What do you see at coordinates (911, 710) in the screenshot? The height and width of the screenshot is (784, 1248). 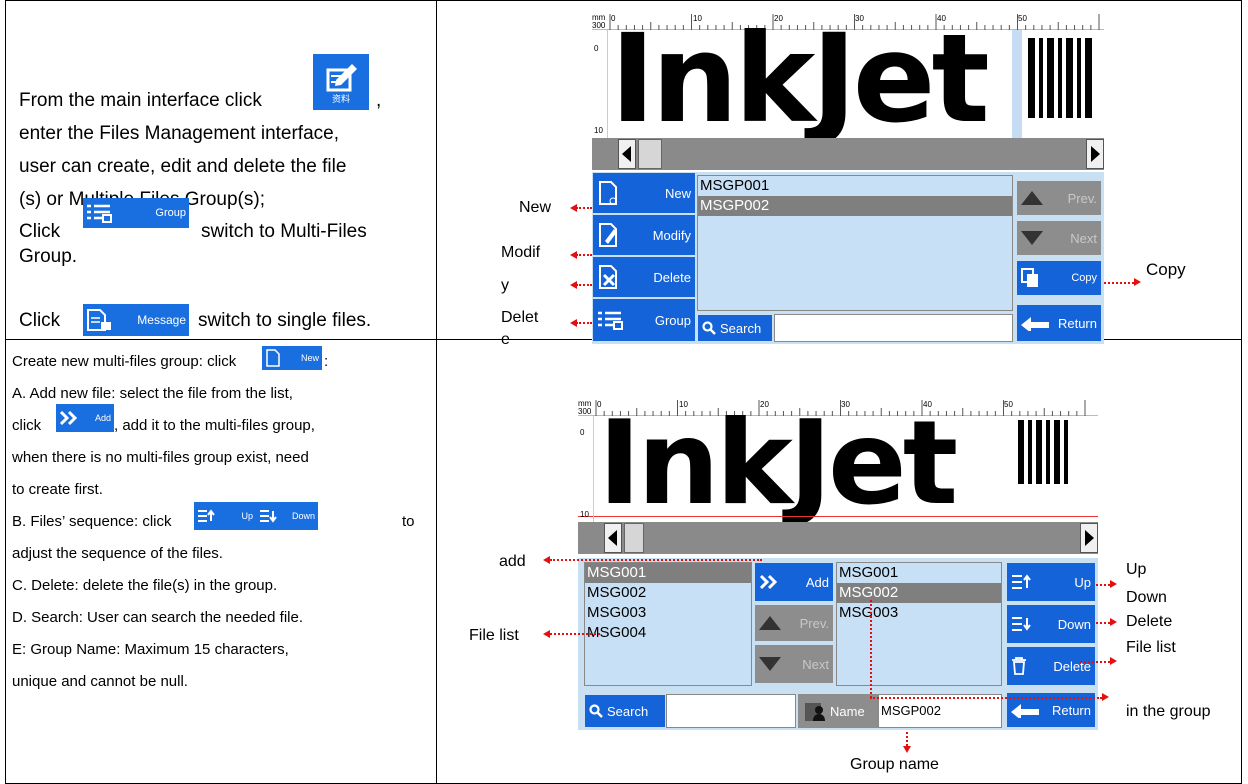 I see `group-name-value: MSGP002` at bounding box center [911, 710].